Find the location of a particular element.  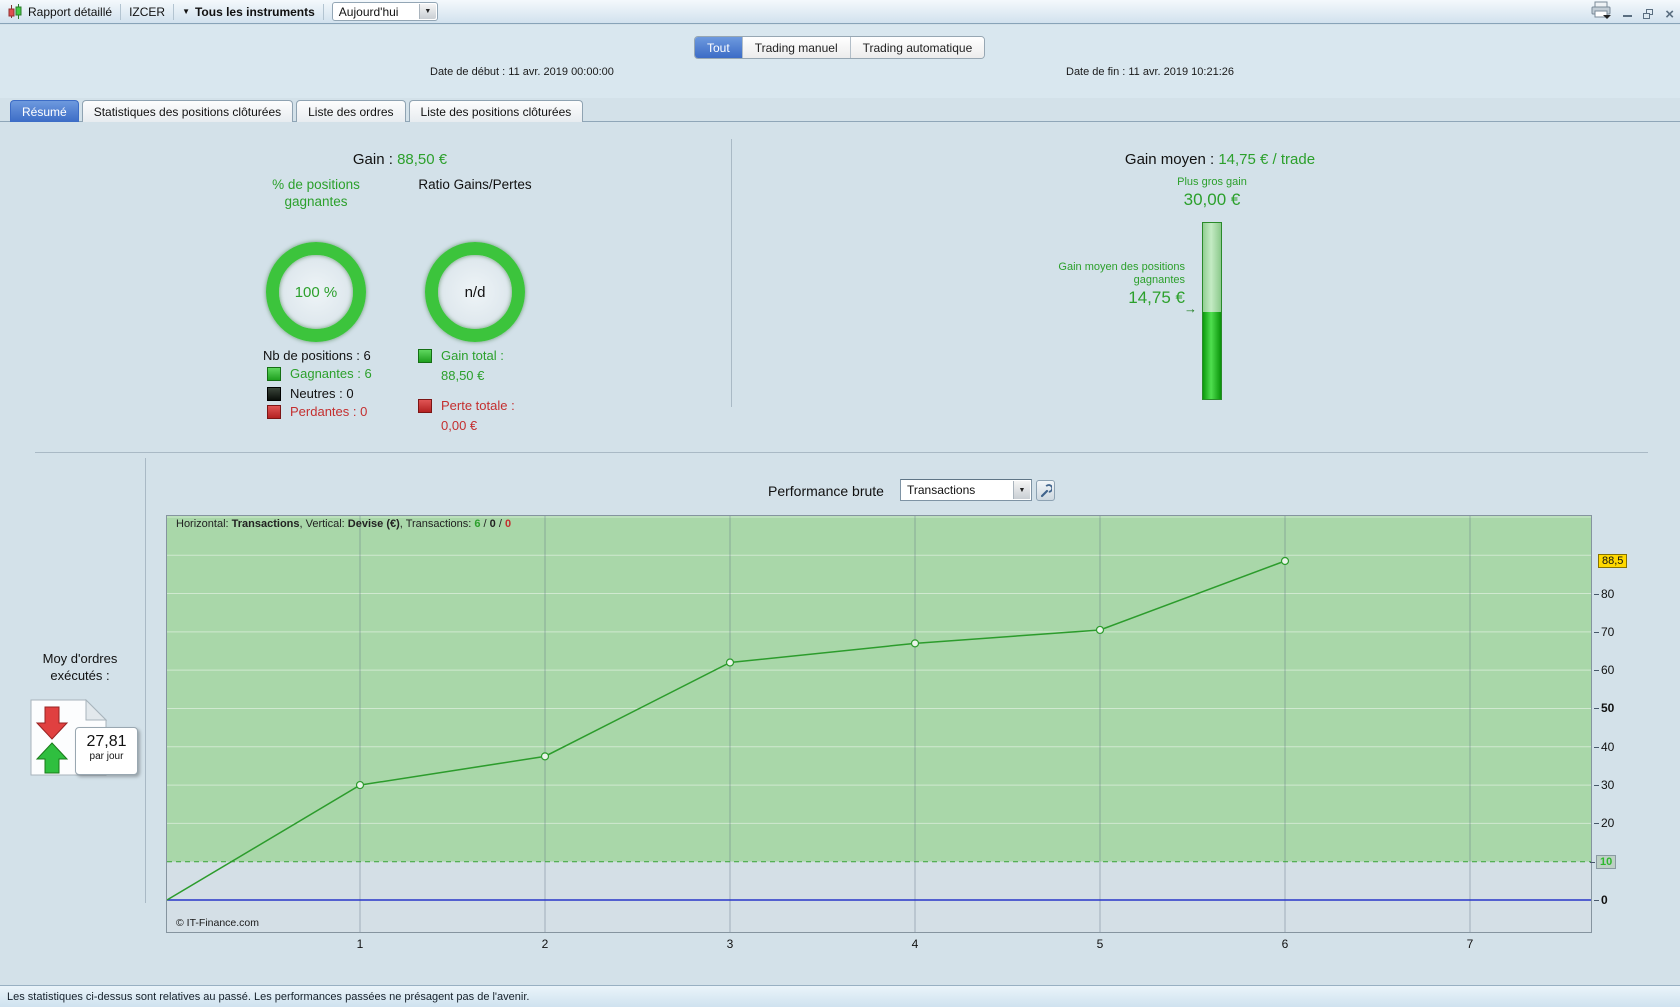

wrench-icon is located at coordinates (1046, 491).